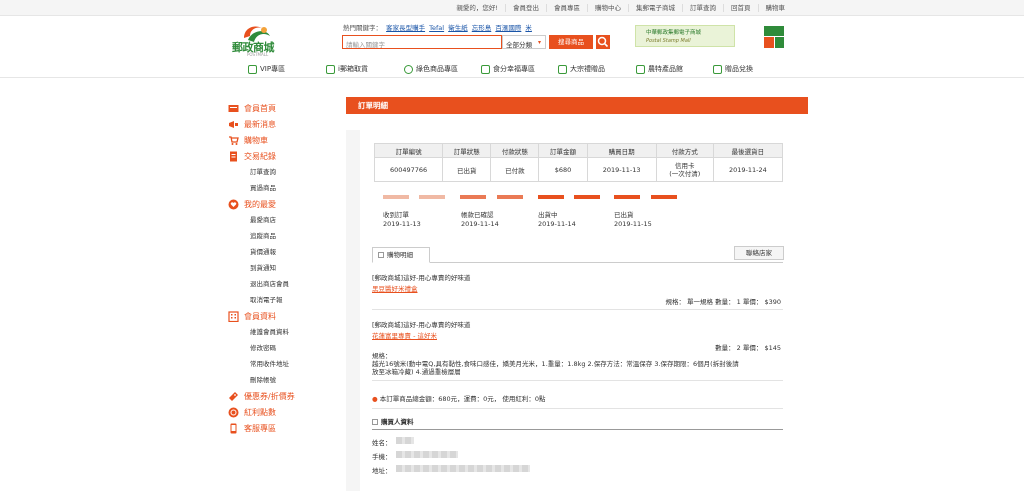 The height and width of the screenshot is (491, 1024). I want to click on sidebar-sub-arrival-notice: 到貨通知, so click(283, 268).